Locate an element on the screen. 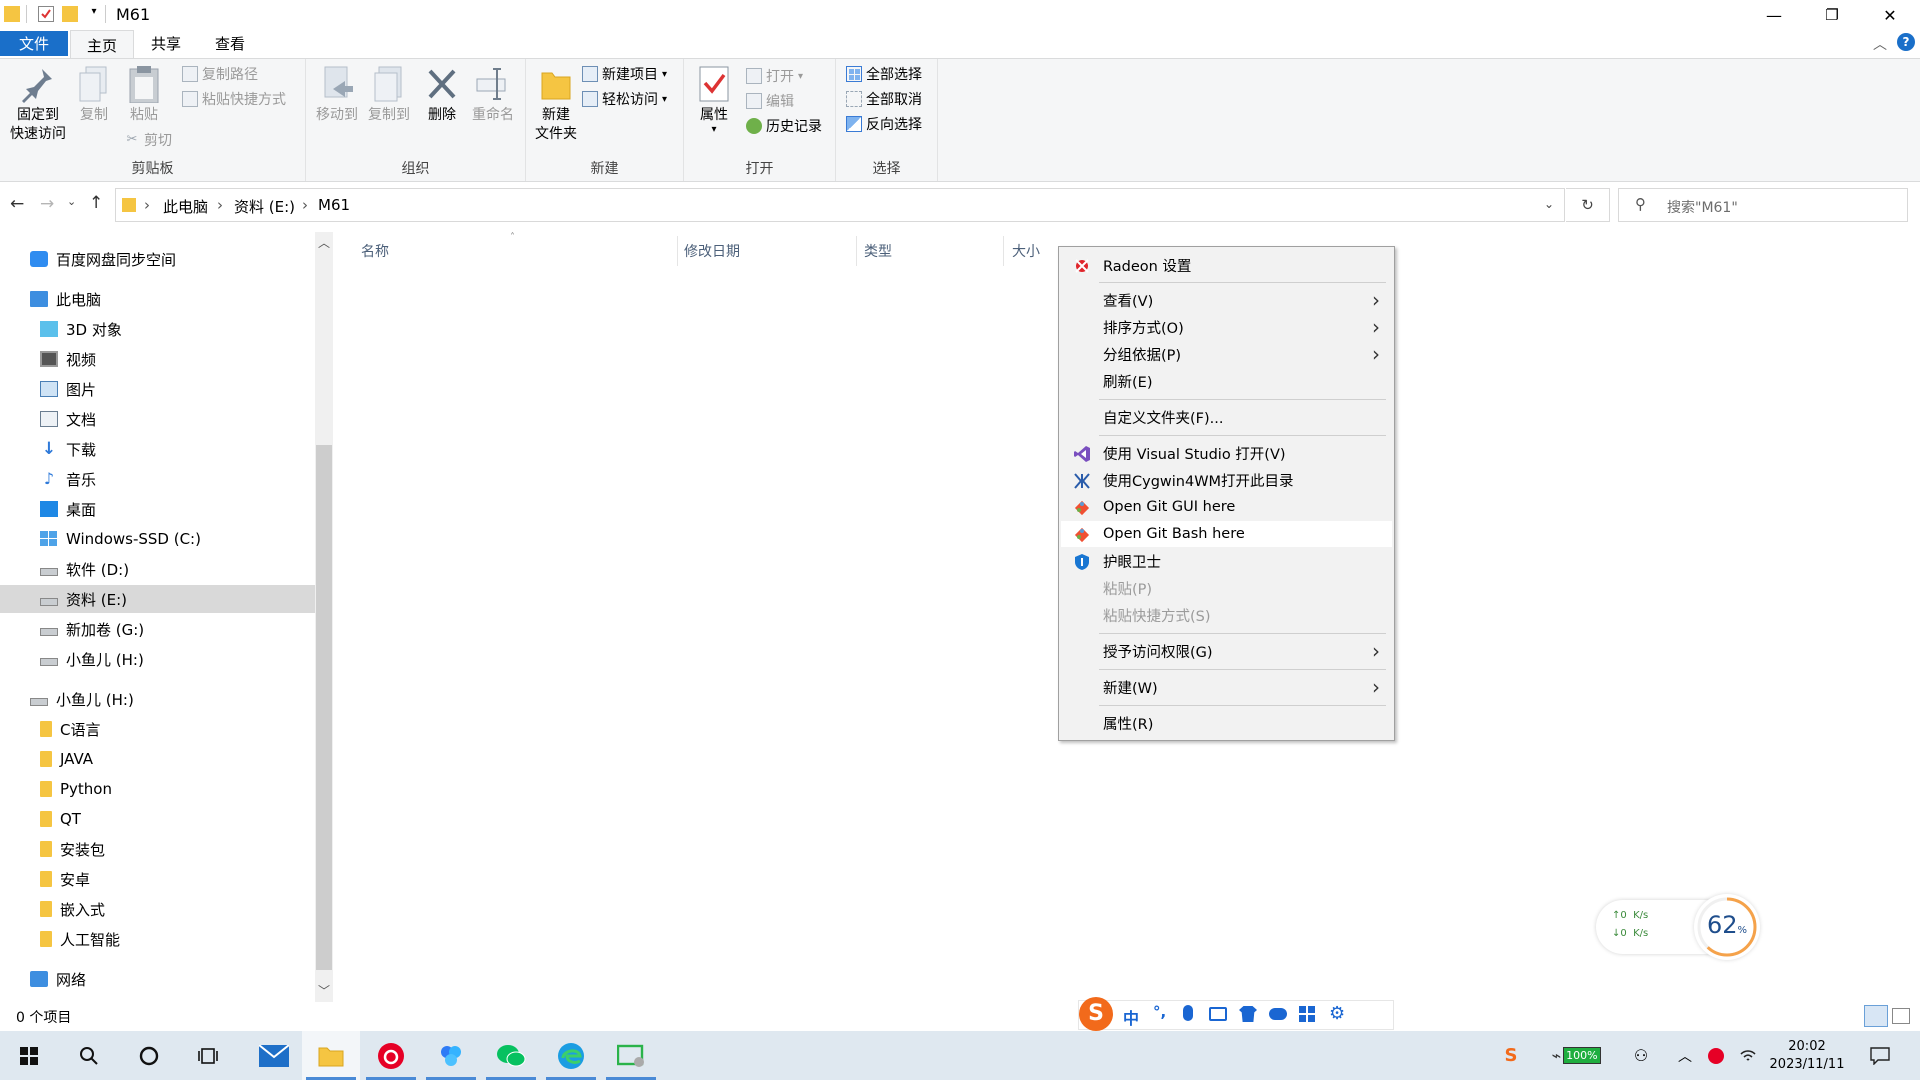 This screenshot has height=1080, width=1920. select-none-button: 全部取消 is located at coordinates (884, 99).